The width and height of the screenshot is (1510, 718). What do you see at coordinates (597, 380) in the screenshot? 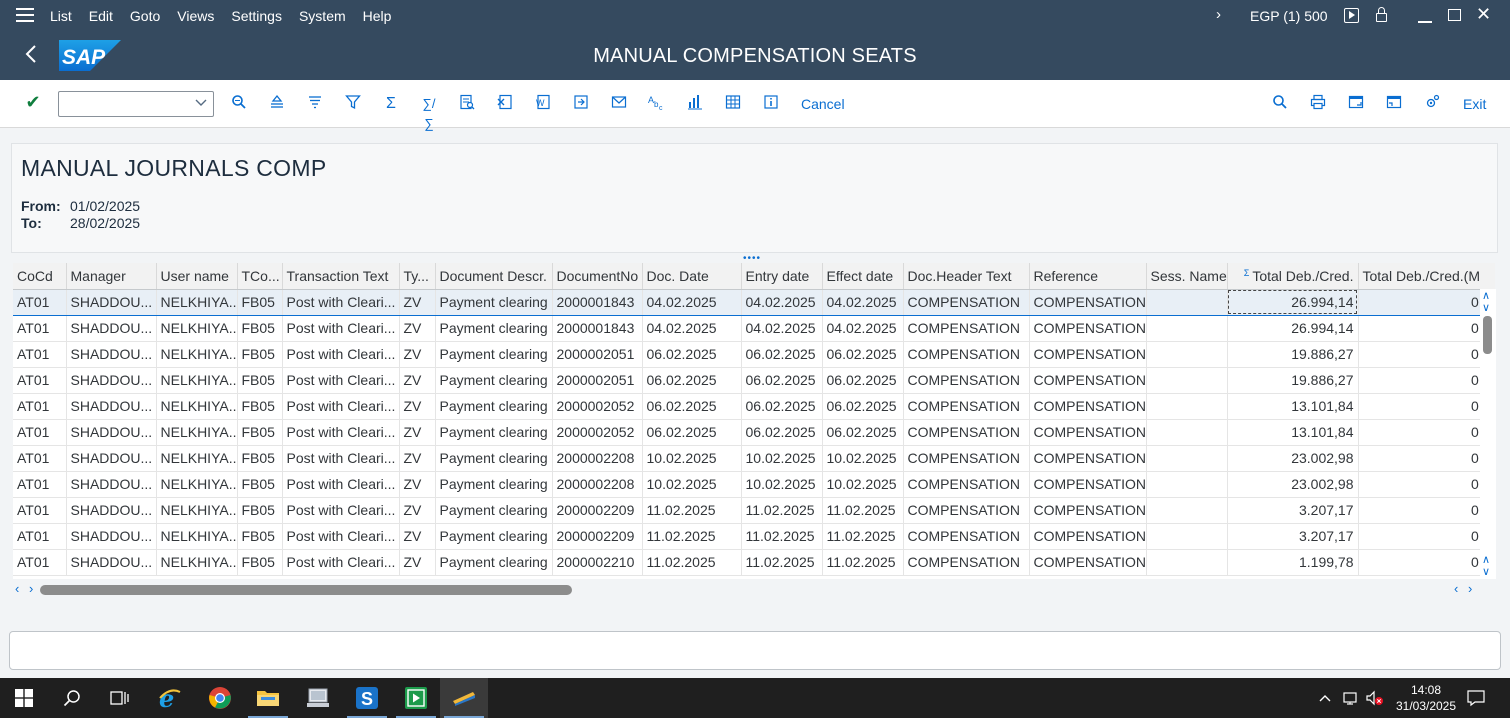
I see `table-cell: 2000002051` at bounding box center [597, 380].